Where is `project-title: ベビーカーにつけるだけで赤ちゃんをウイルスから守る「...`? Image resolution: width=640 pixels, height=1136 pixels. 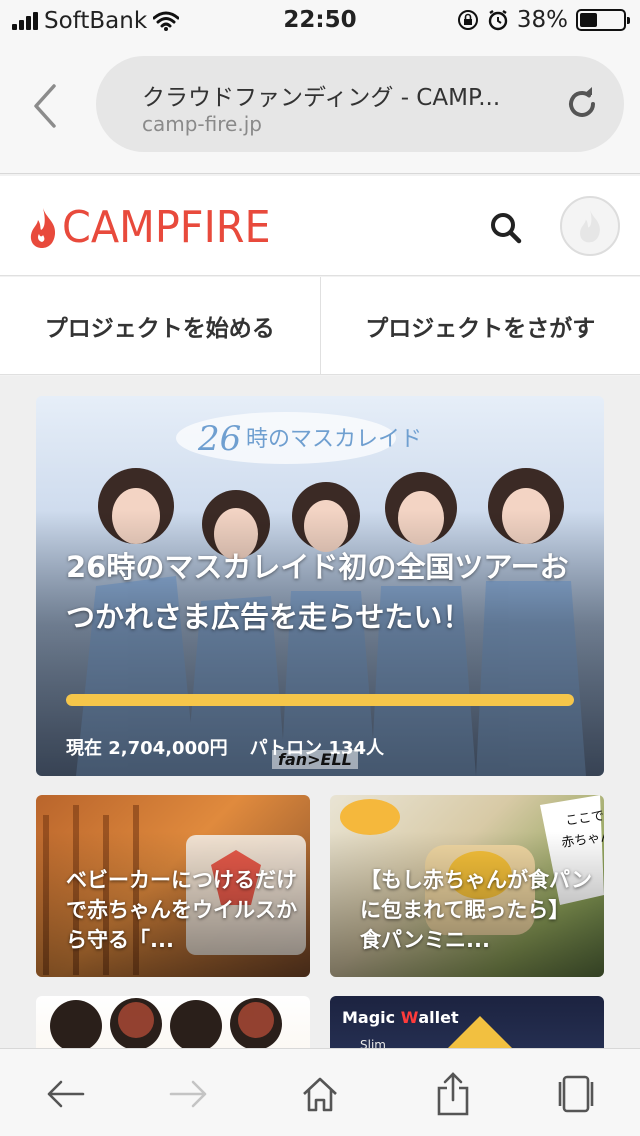 project-title: ベビーカーにつけるだけで赤ちゃんをウイルスから守る「... is located at coordinates (181, 910).